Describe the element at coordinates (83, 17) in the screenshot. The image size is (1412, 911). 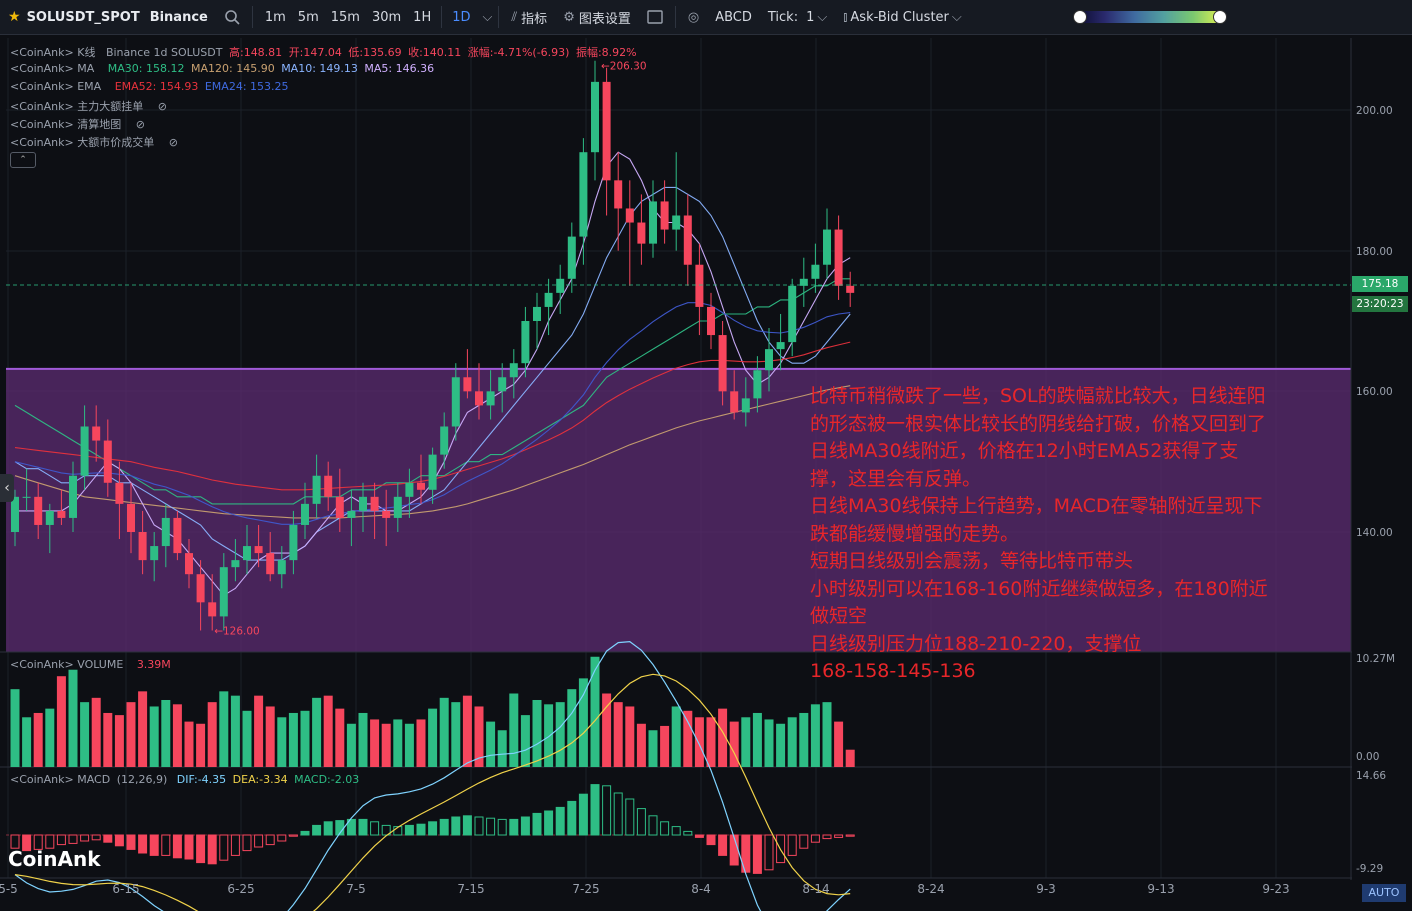
I see `symbol-name: SOLUSDT_SPOT` at that location.